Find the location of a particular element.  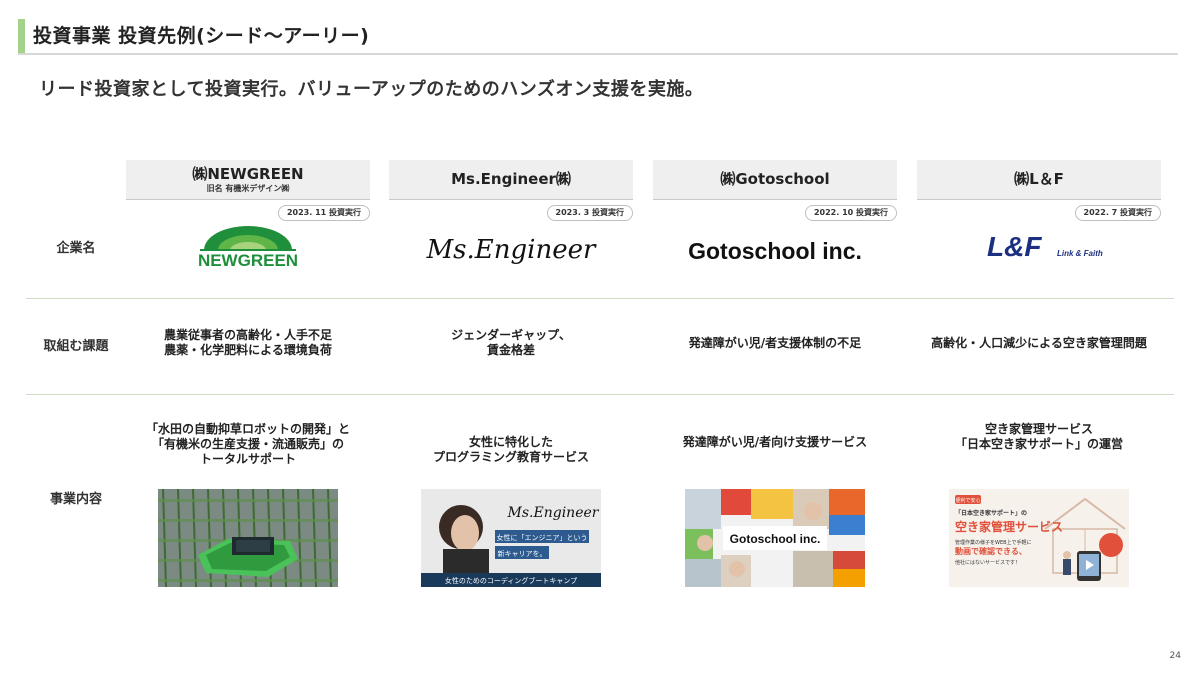

banner-copy3: 他社にはないサービスです！ is located at coordinates (987, 562).